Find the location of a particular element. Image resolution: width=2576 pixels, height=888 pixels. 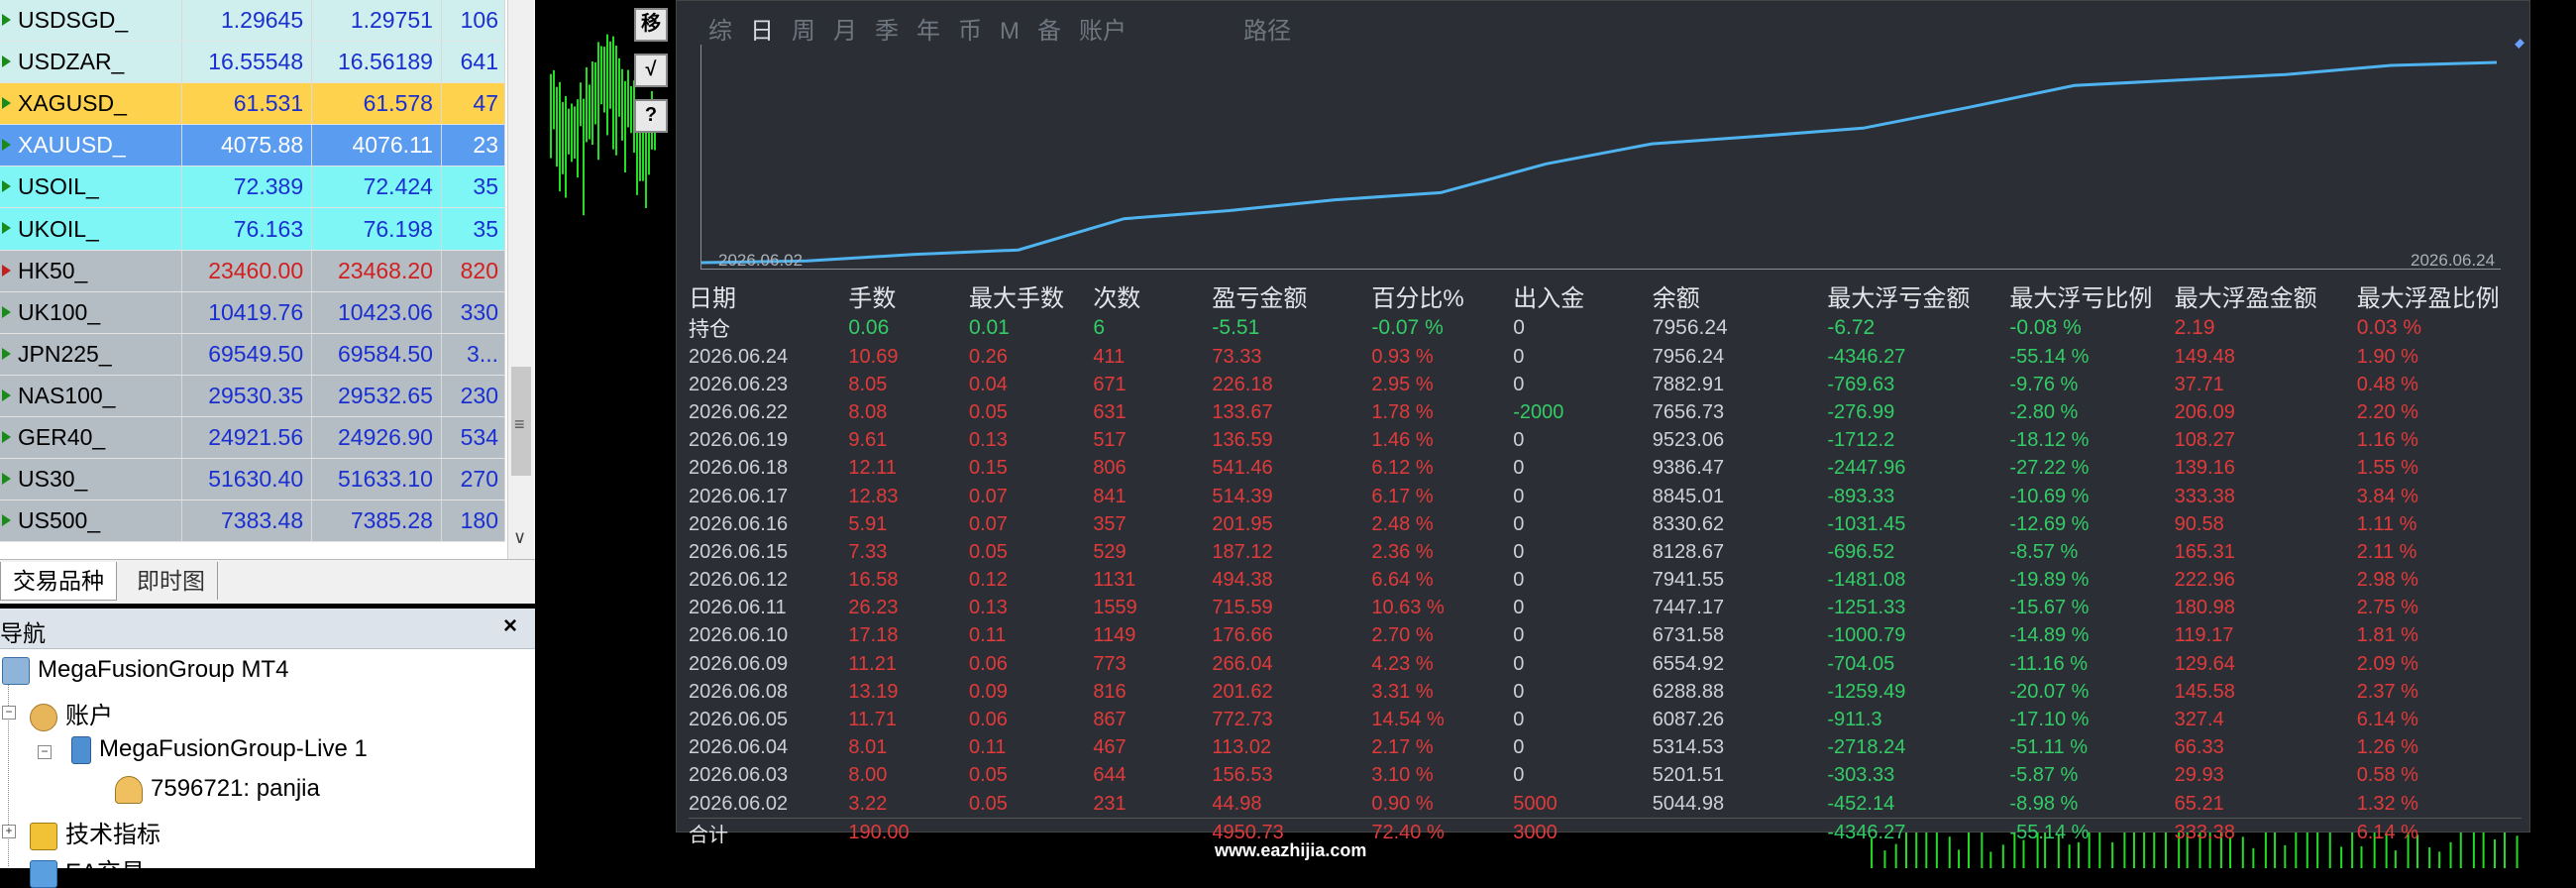

stats-cell: 517 is located at coordinates (1110, 440).